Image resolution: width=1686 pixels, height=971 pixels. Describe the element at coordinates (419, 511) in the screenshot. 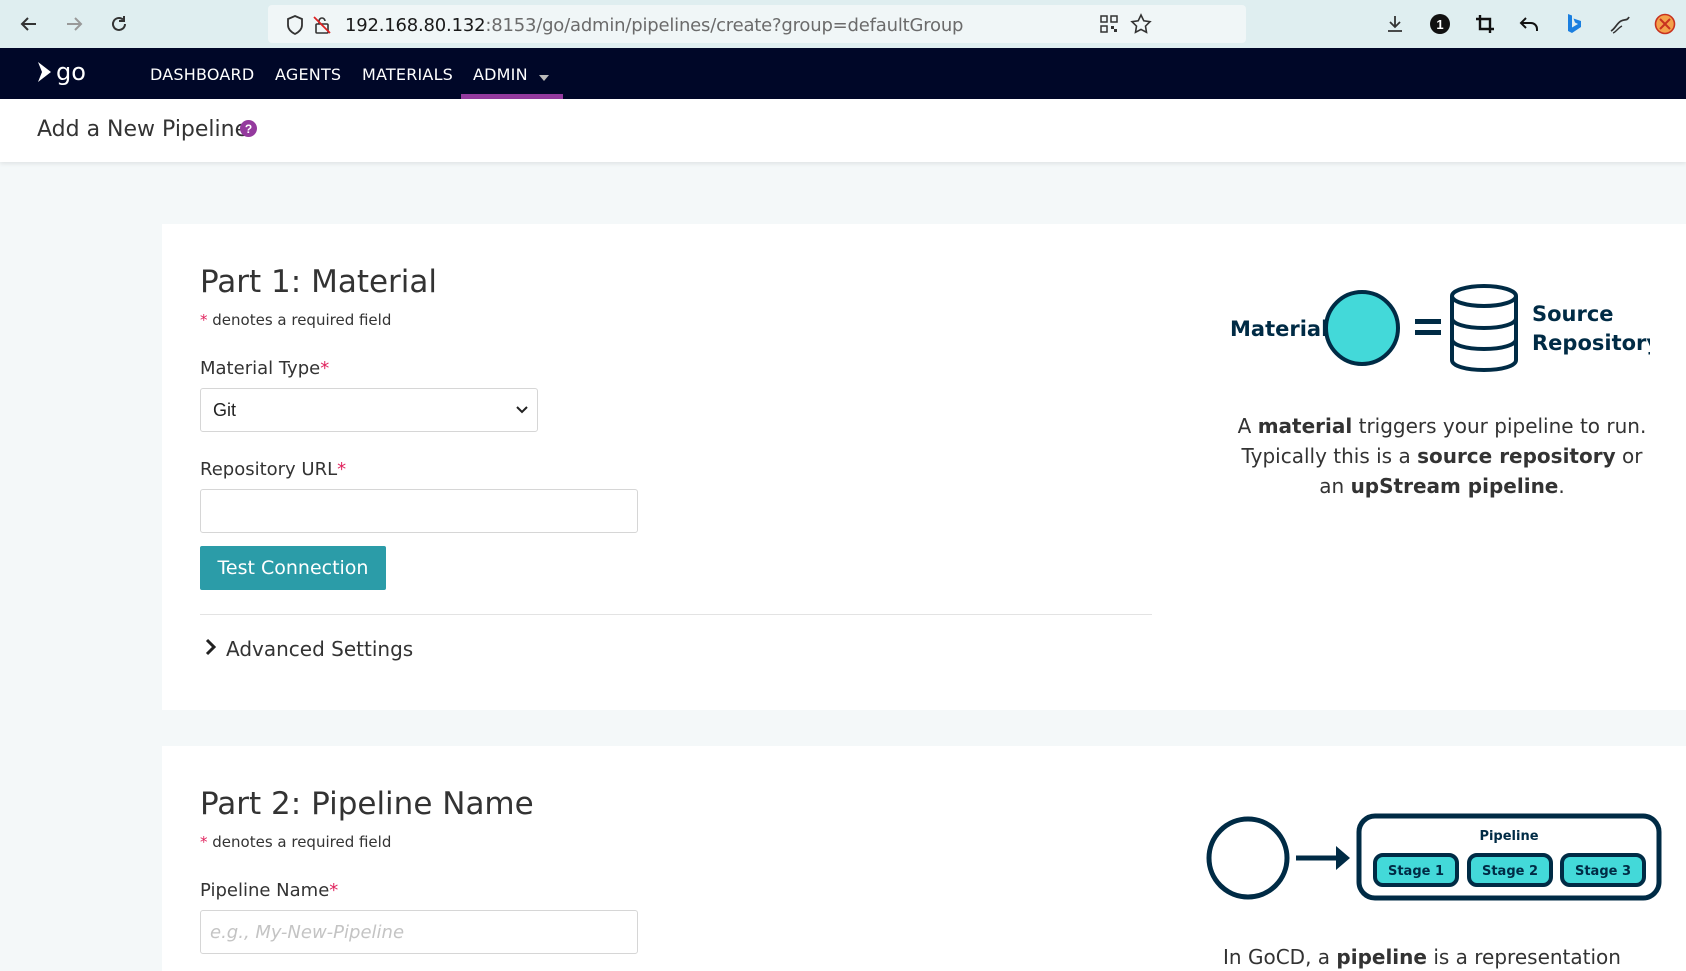

I see `repository-url-input` at that location.